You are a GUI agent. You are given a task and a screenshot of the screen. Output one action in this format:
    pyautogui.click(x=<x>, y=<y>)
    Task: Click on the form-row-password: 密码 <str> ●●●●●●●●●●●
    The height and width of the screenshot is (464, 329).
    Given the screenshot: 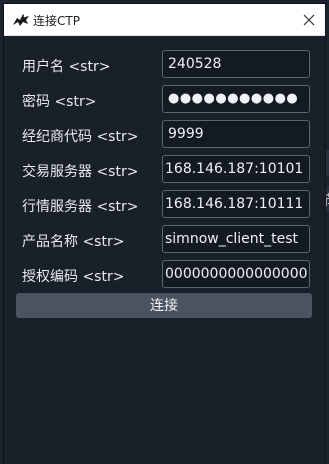 What is the action you would take?
    pyautogui.click(x=164, y=100)
    